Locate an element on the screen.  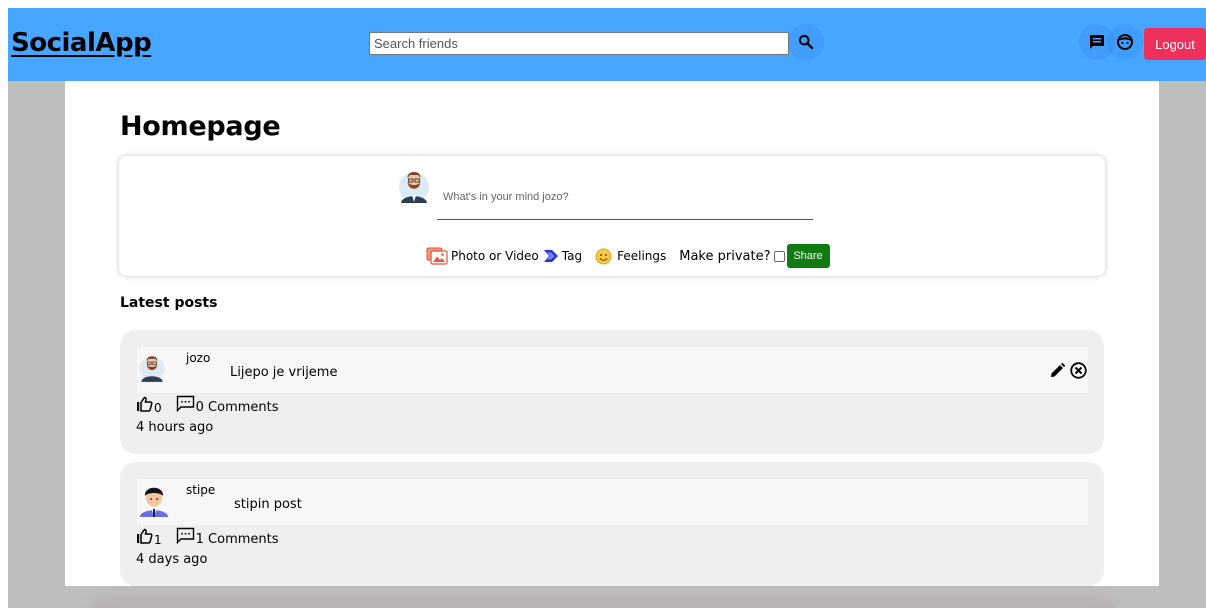
pencil-icon is located at coordinates (1057, 370).